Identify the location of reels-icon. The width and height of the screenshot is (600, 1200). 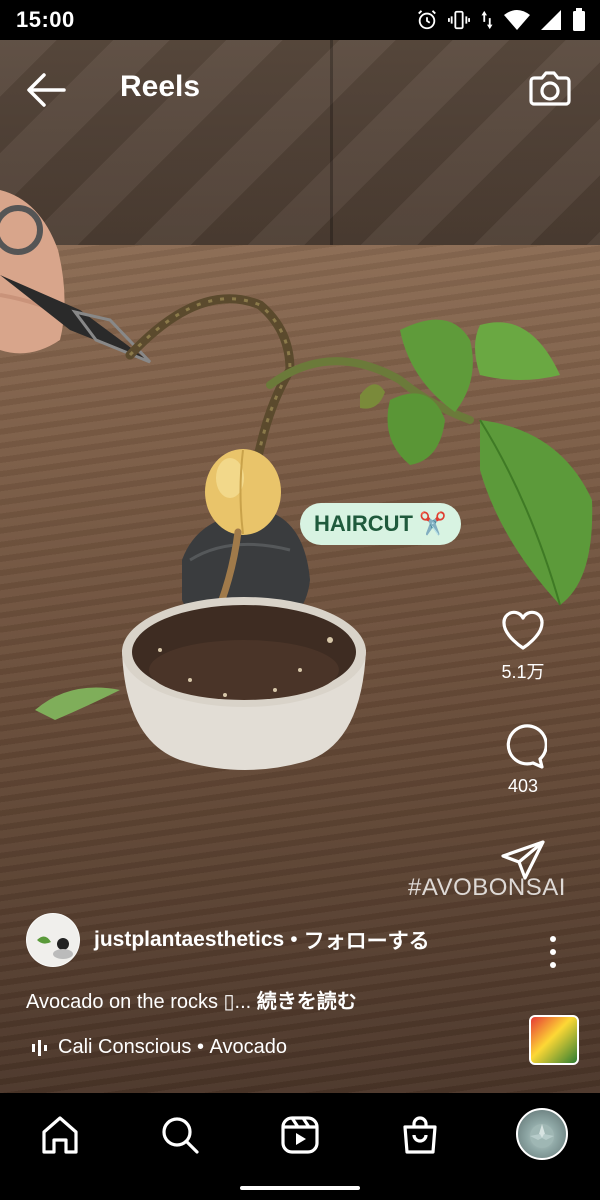
(300, 1135).